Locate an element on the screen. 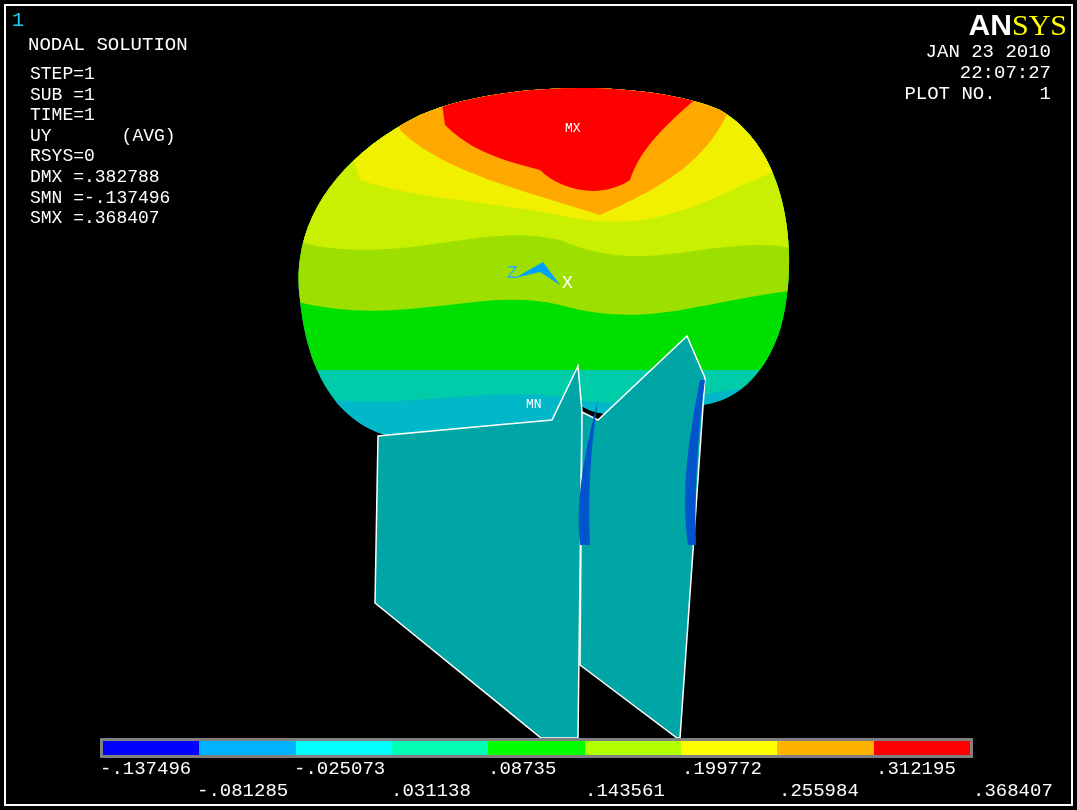  averaging-label: (AVG) is located at coordinates (148, 136).